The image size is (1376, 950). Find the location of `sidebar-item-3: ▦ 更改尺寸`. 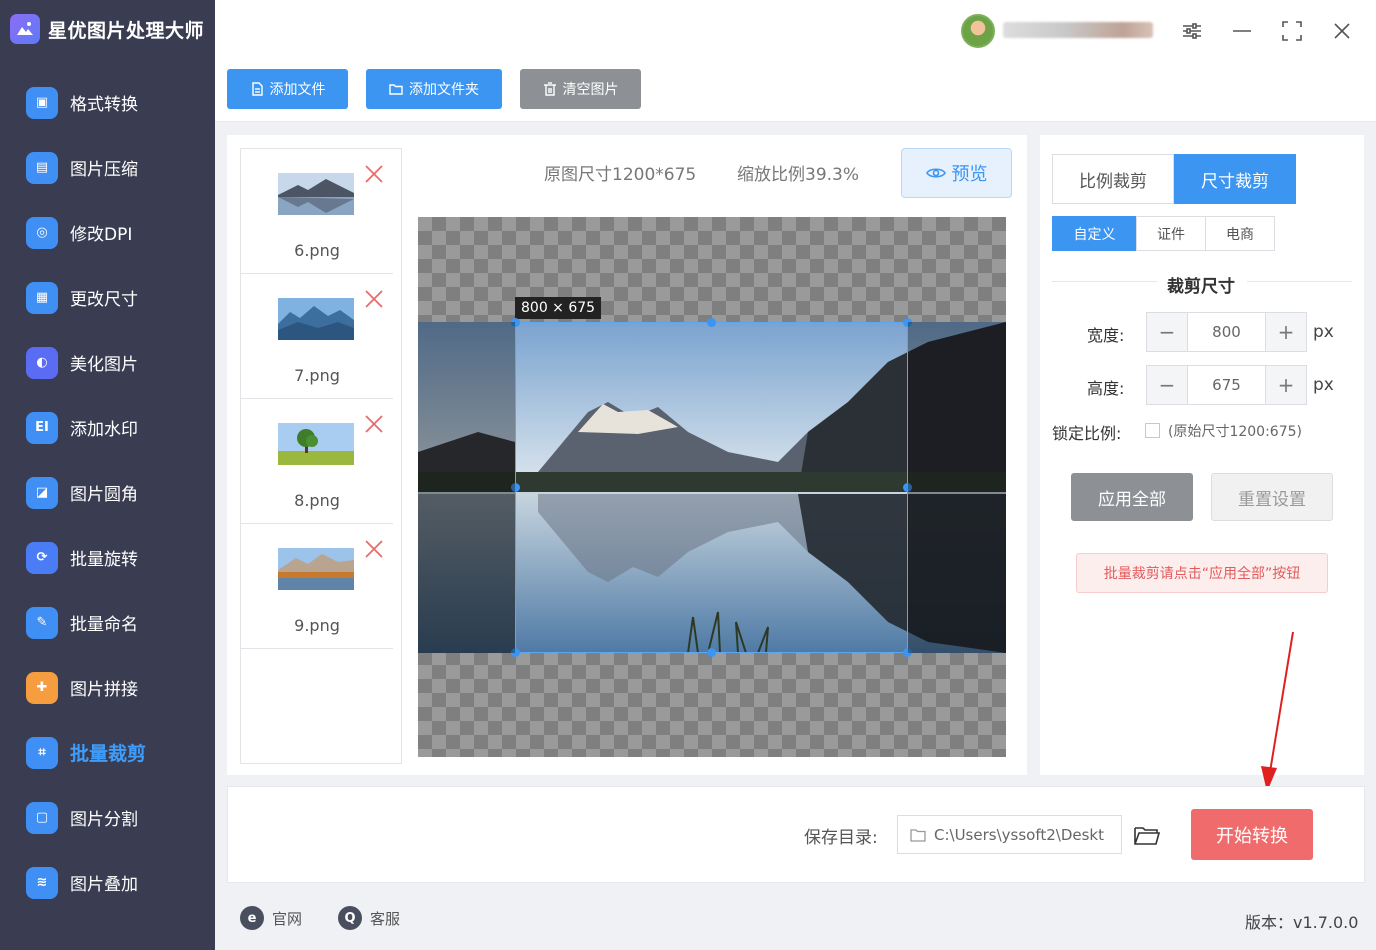

sidebar-item-3: ▦ 更改尺寸 is located at coordinates (107, 297).